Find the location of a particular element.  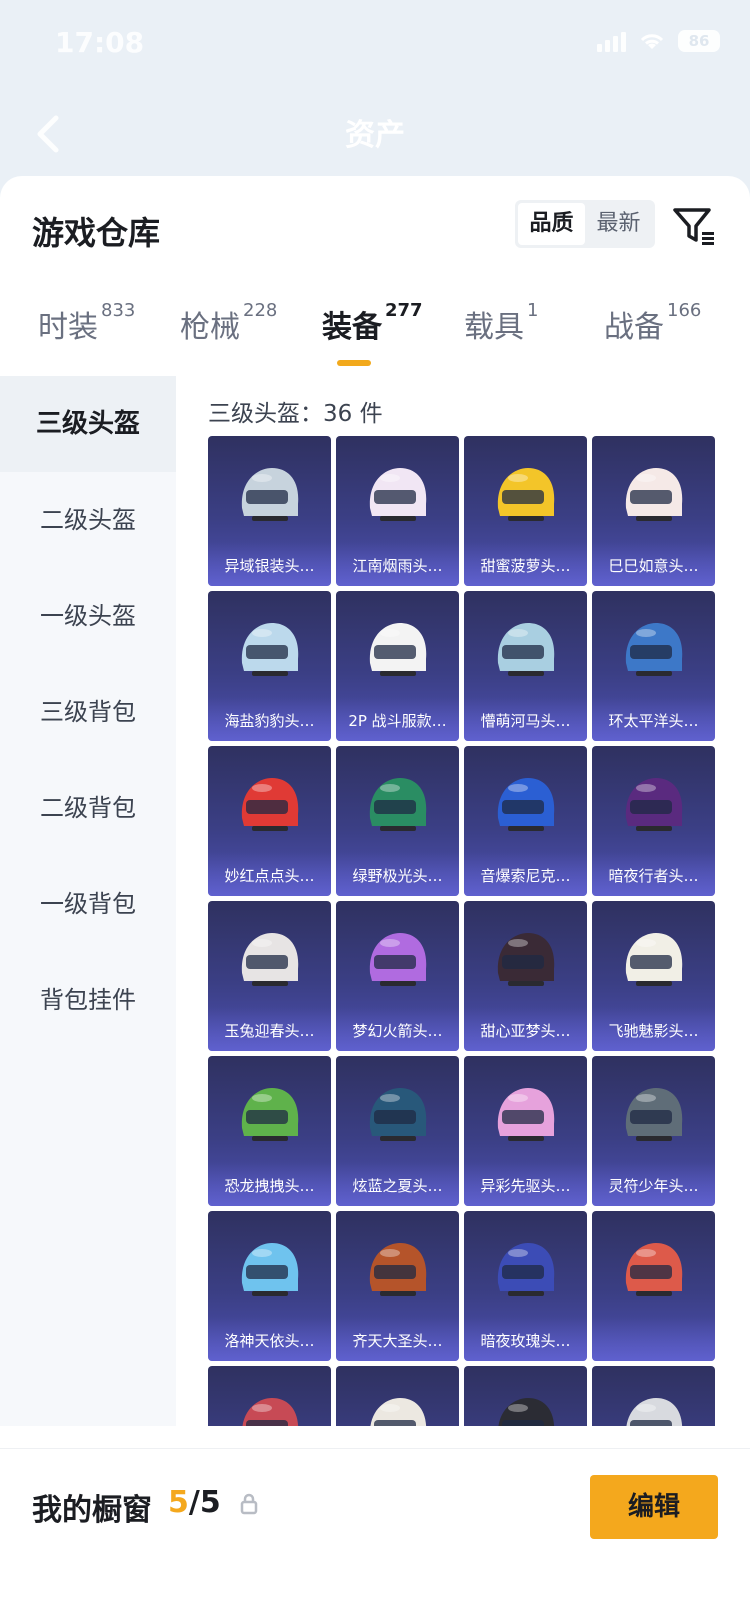

sidebar-item-backpack-charm: 背包挂件 is located at coordinates (88, 1000).